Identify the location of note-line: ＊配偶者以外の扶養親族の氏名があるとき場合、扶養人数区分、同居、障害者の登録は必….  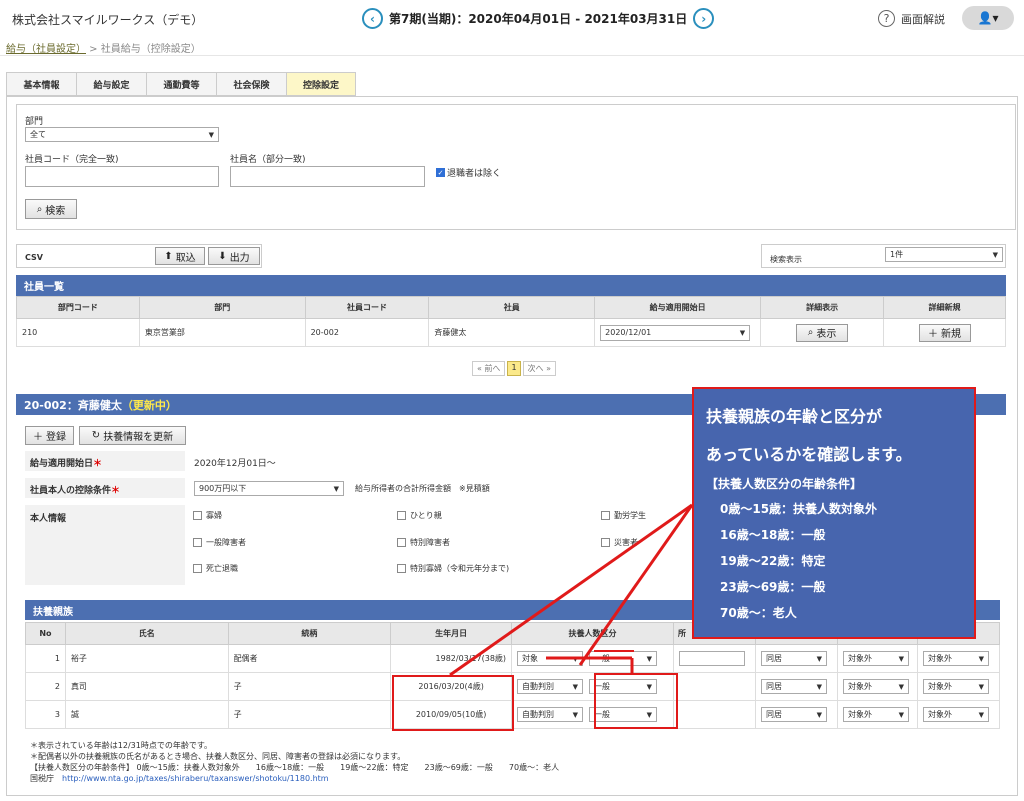
(218, 756).